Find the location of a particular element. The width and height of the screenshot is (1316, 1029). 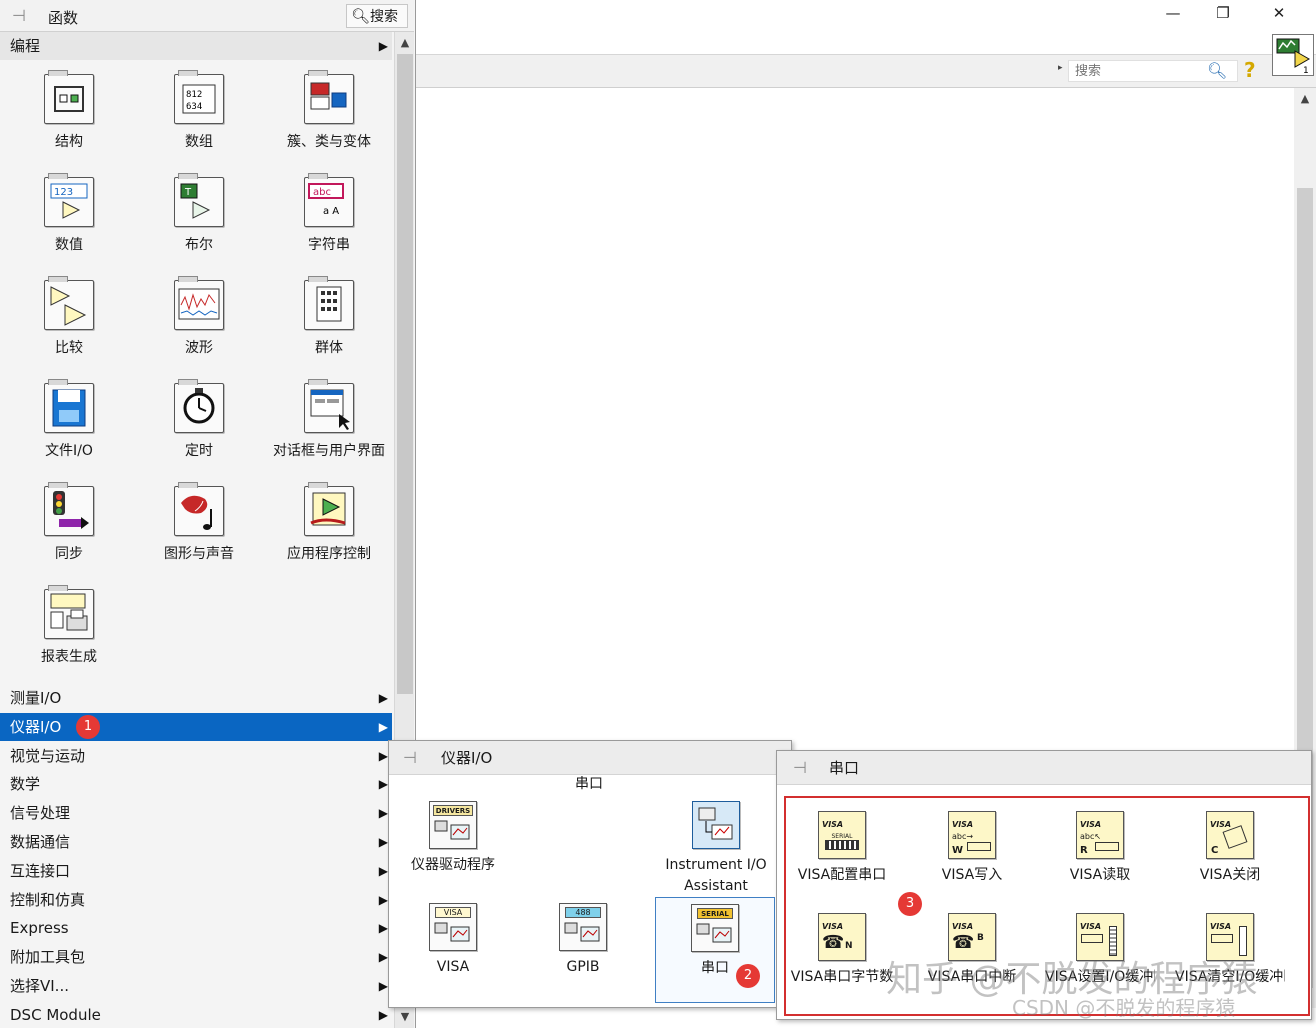

item-label: VISA is located at coordinates (453, 967).